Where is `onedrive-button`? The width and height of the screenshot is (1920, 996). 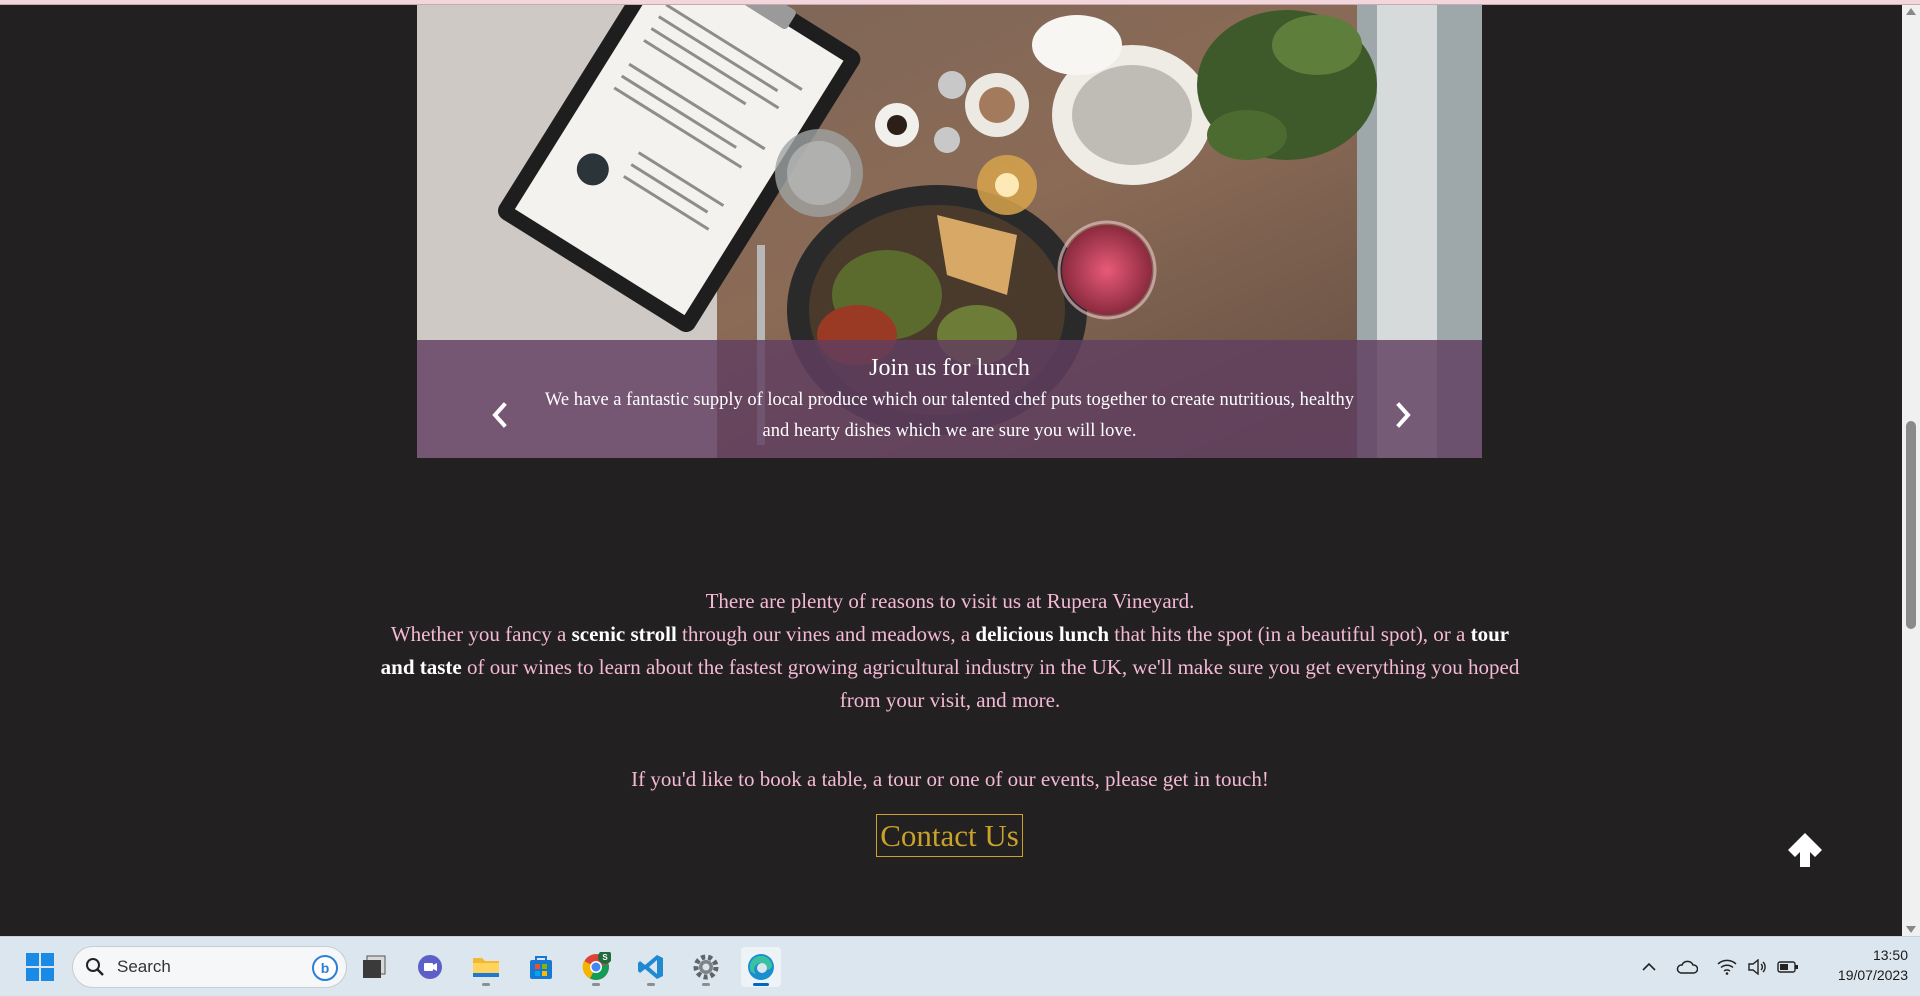 onedrive-button is located at coordinates (1687, 967).